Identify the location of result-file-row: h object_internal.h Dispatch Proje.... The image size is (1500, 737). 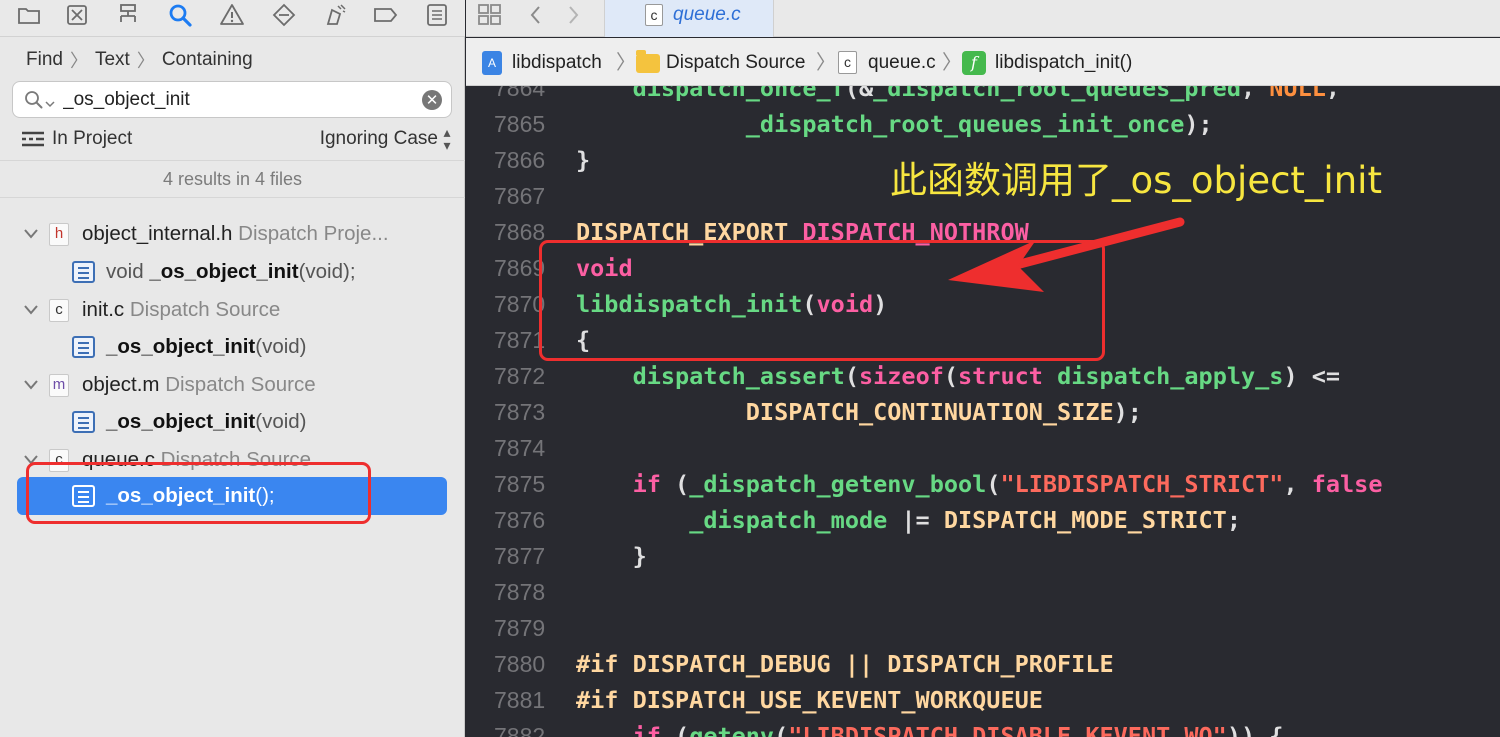
(232, 234).